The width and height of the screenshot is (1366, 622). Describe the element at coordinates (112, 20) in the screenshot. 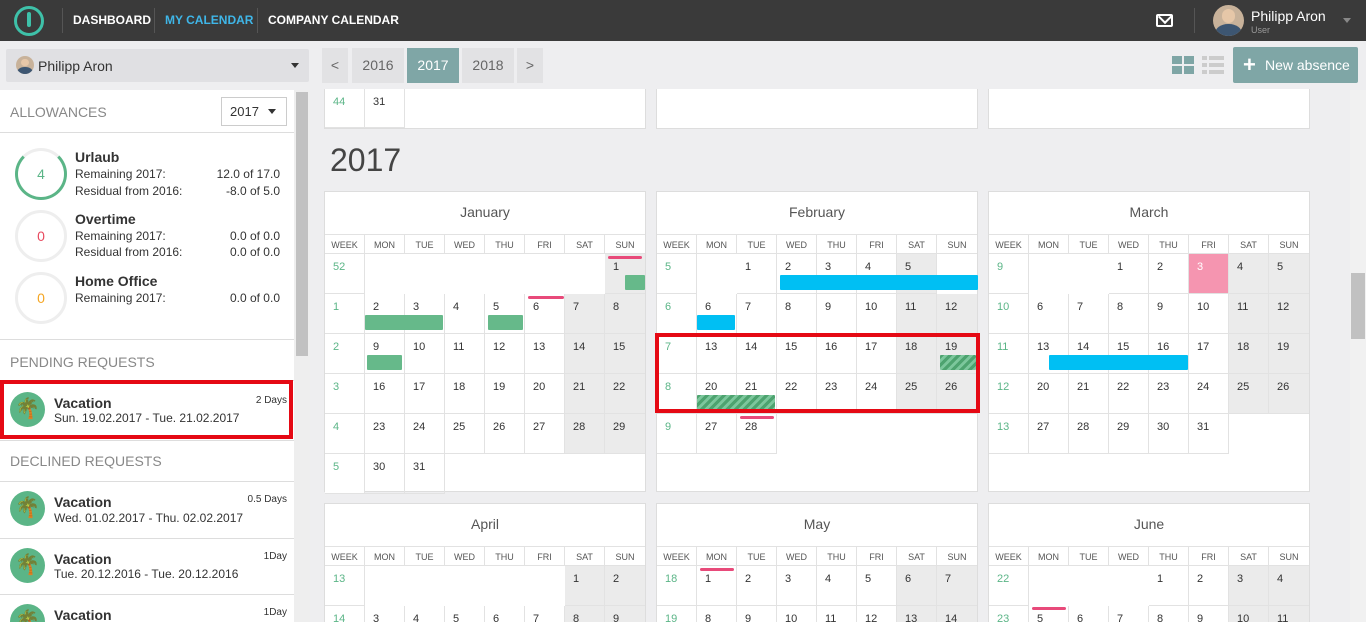

I see `nav-dashboard: DASHBOARD` at that location.